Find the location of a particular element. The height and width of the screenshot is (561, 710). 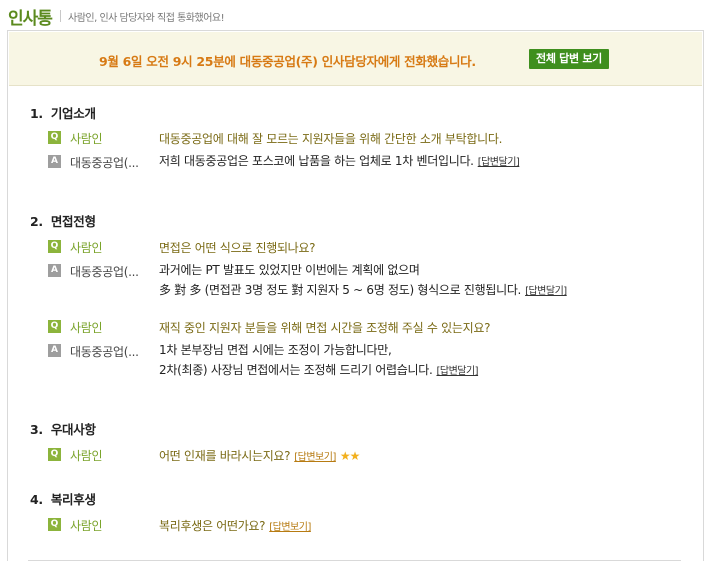

section-title: 1. 기업소개 is located at coordinates (63, 112).